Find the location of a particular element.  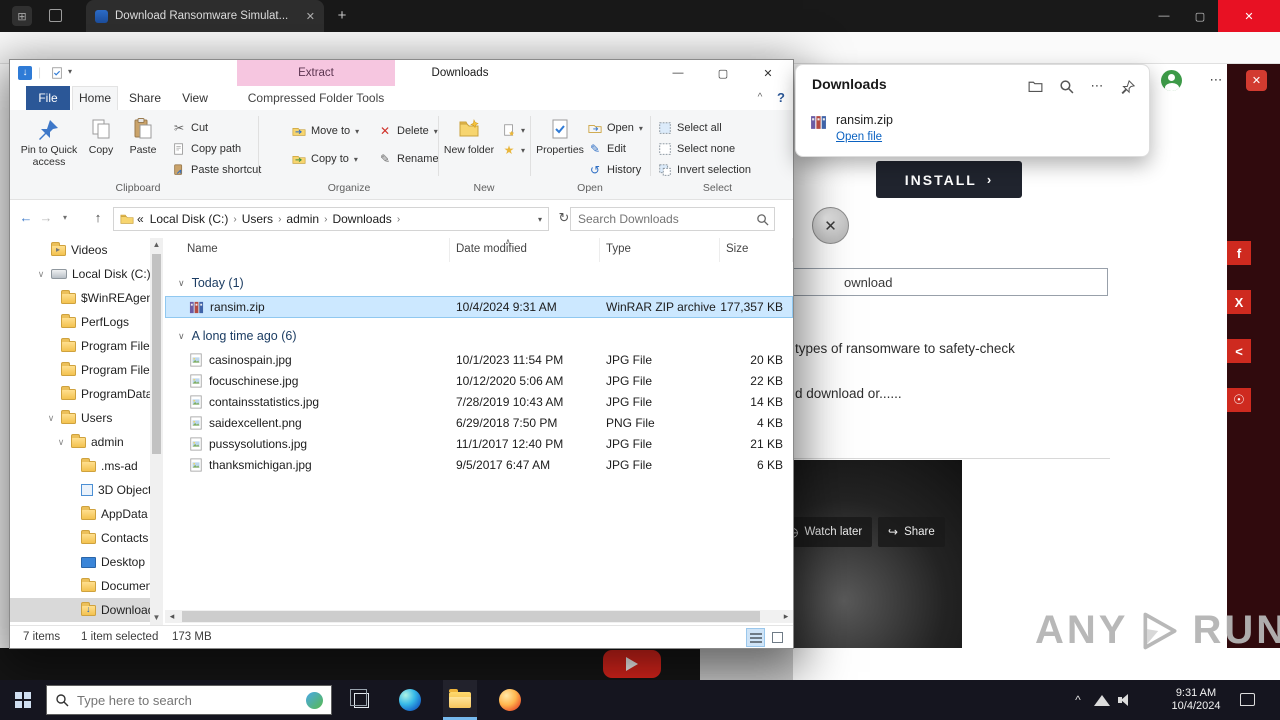

tab-view: View is located at coordinates (195, 98).